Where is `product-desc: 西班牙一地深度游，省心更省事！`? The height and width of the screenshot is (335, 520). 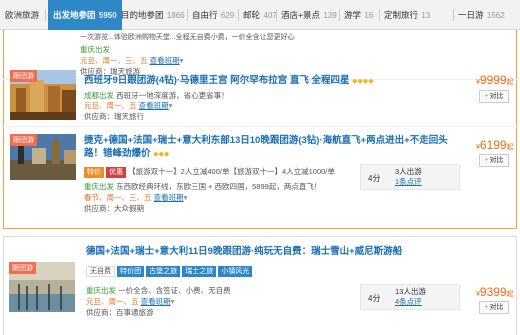 product-desc: 西班牙一地深度游，省心更省事！ is located at coordinates (172, 95).